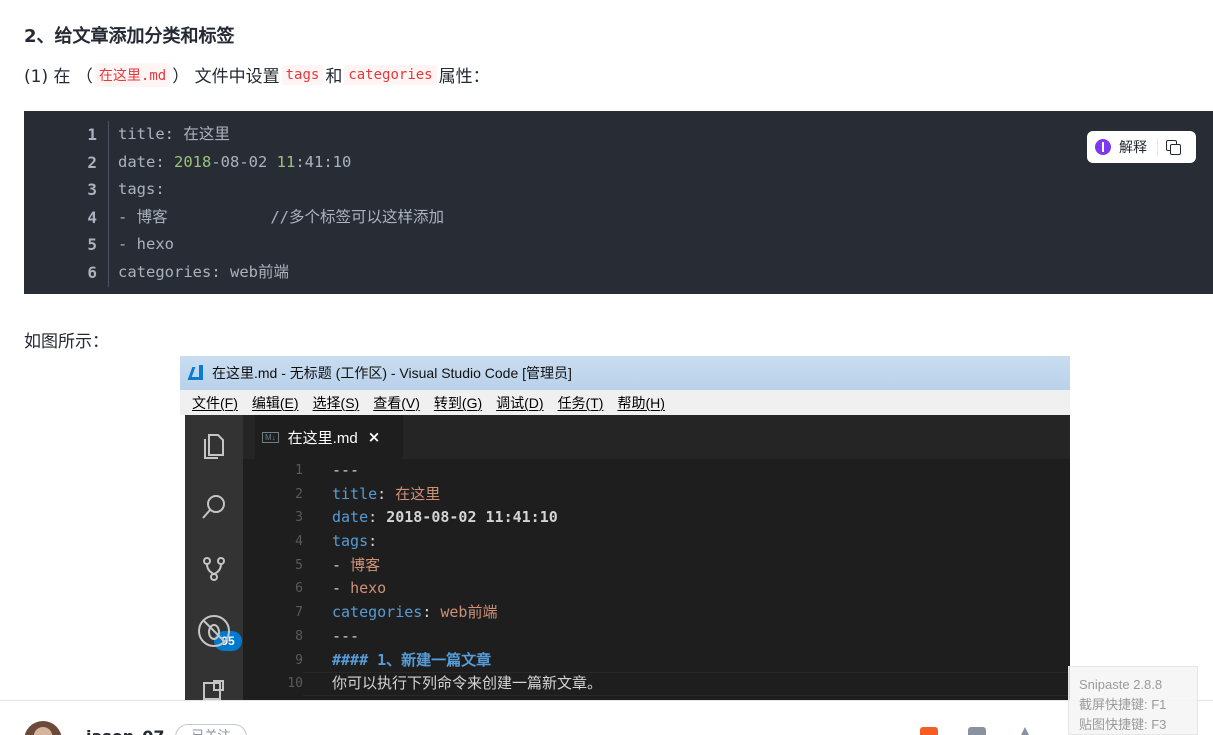 This screenshot has height=735, width=1213. I want to click on menu-debug: 调试(D), so click(520, 402).